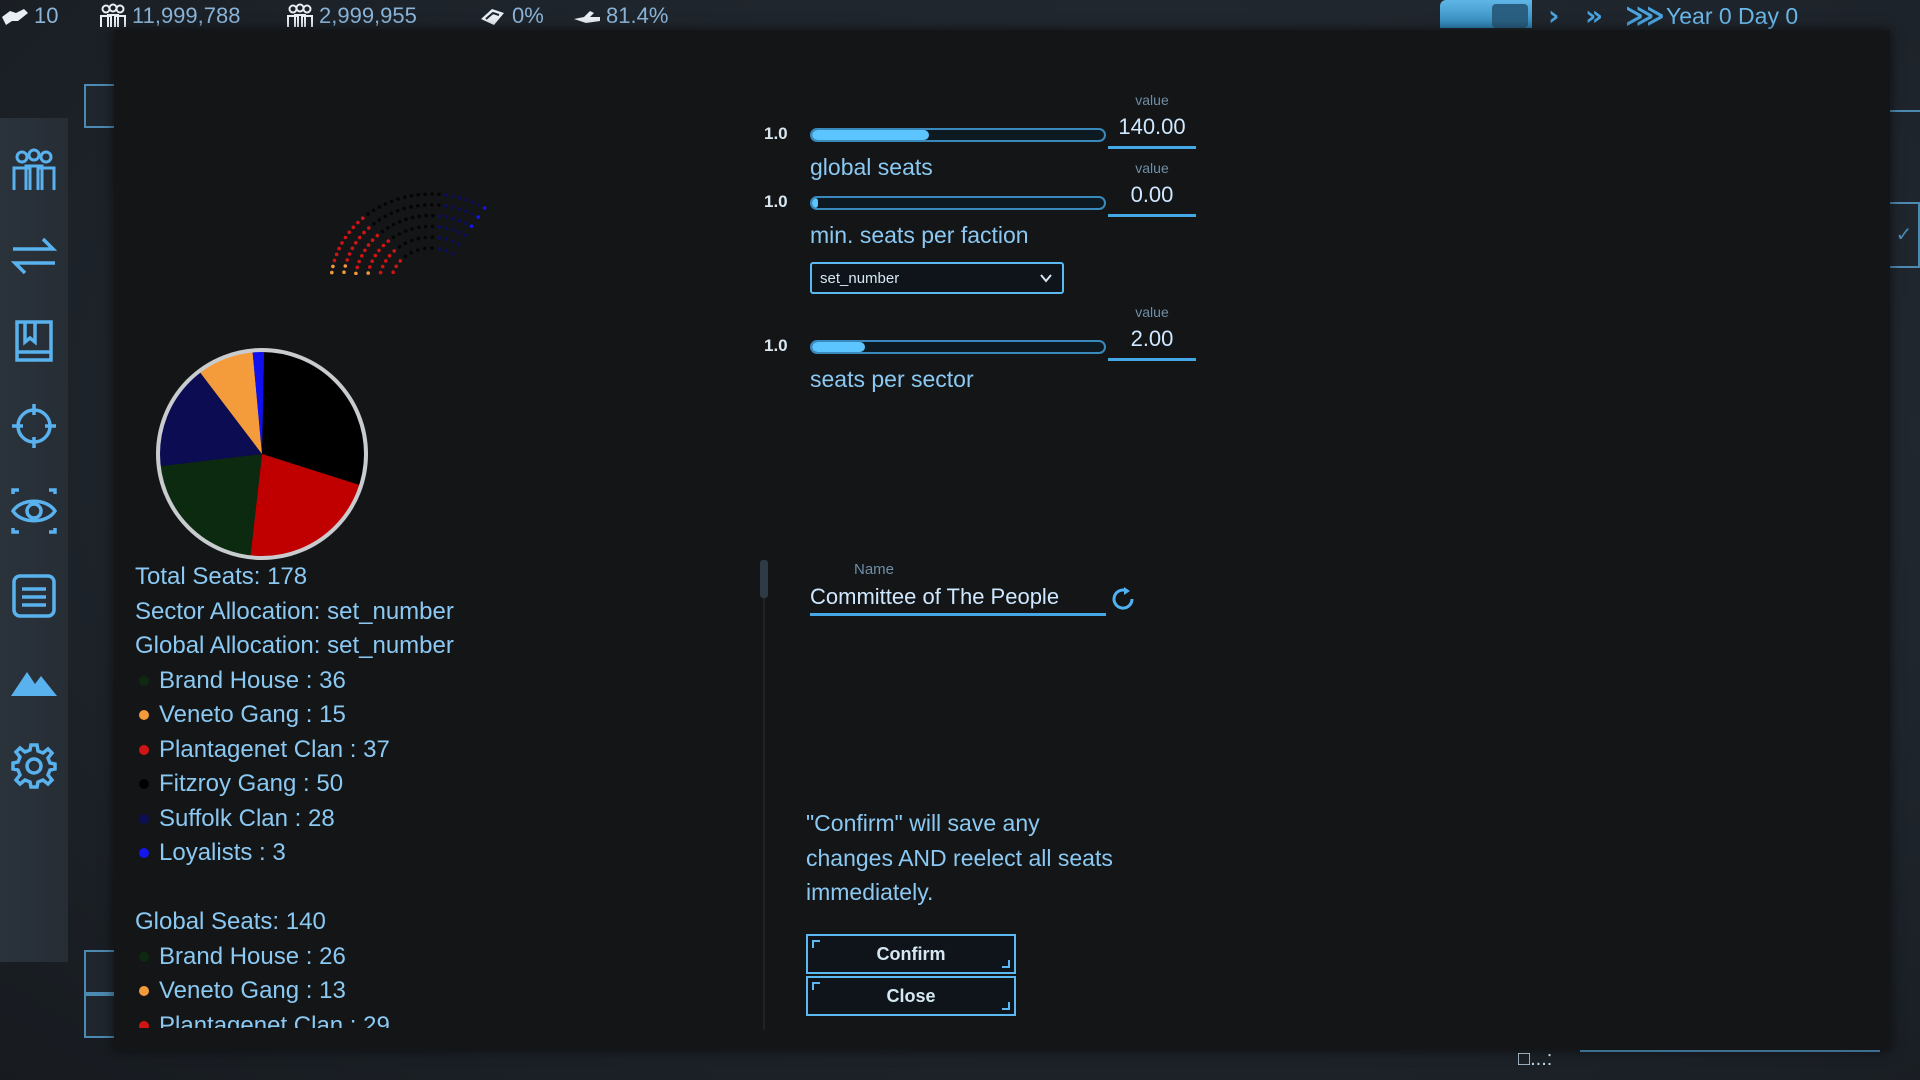 The height and width of the screenshot is (1080, 1920). What do you see at coordinates (435, 957) in the screenshot?
I see `faction-seat-row: Brand House : 26` at bounding box center [435, 957].